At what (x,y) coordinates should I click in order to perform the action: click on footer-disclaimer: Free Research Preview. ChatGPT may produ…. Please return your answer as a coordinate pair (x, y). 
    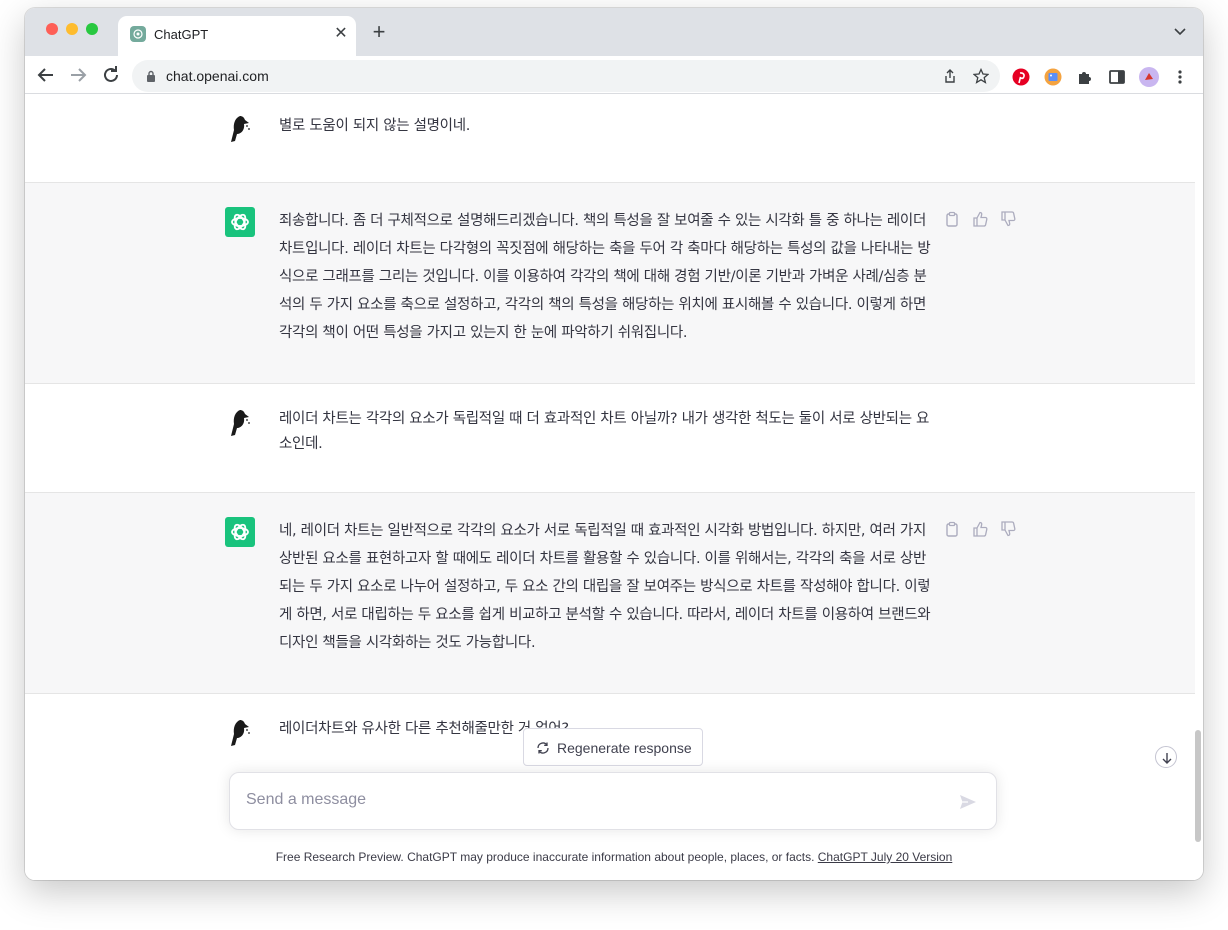
    Looking at the image, I should click on (614, 857).